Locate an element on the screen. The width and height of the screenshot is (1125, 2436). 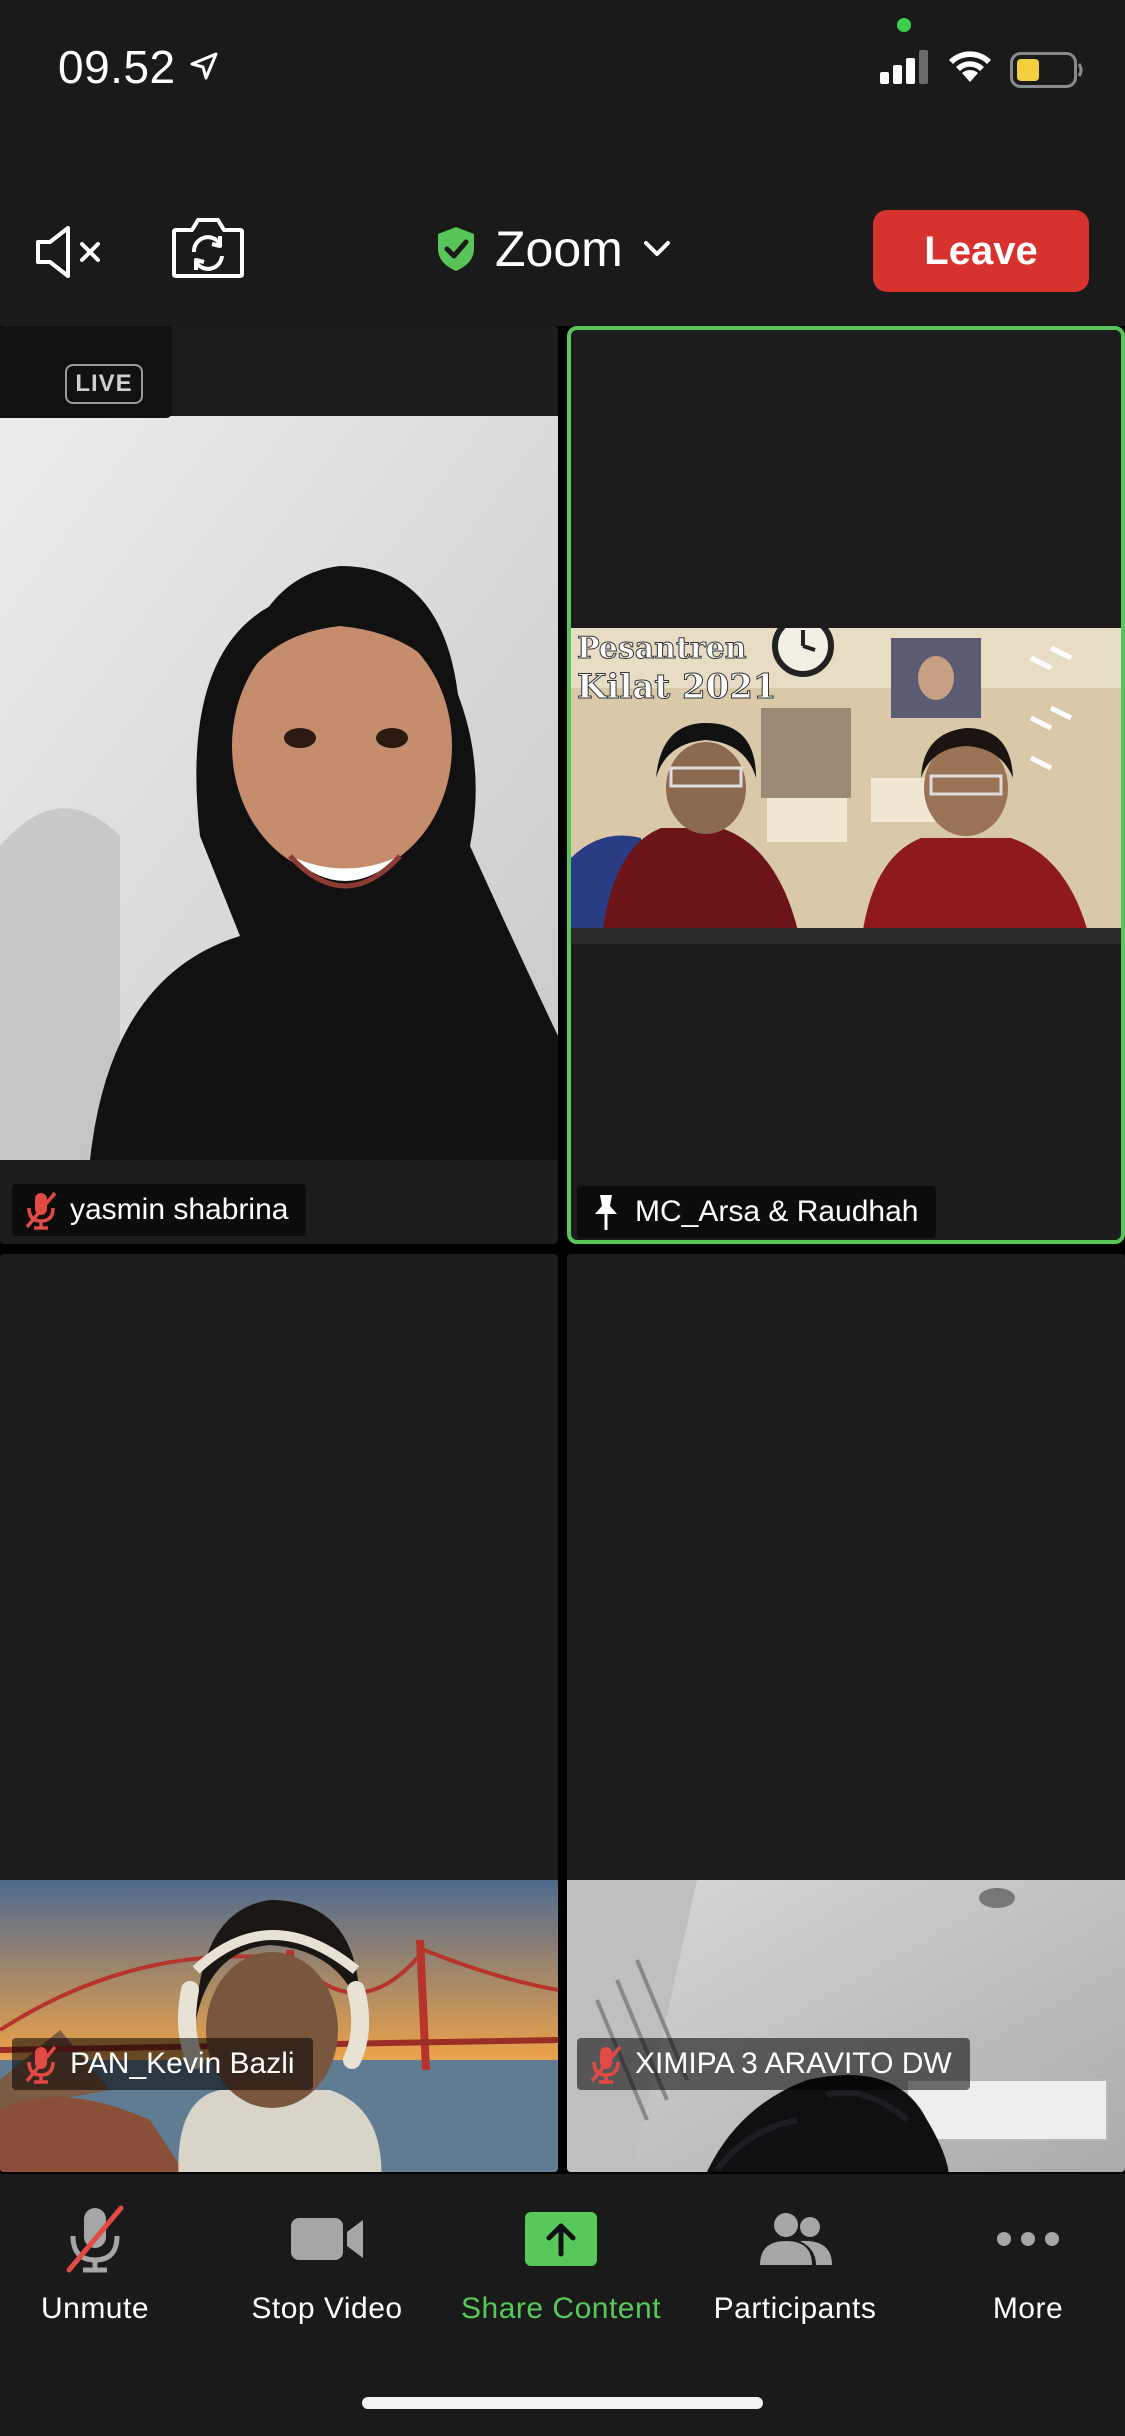
meeting-header: Zoom Leave is located at coordinates (562, 233).